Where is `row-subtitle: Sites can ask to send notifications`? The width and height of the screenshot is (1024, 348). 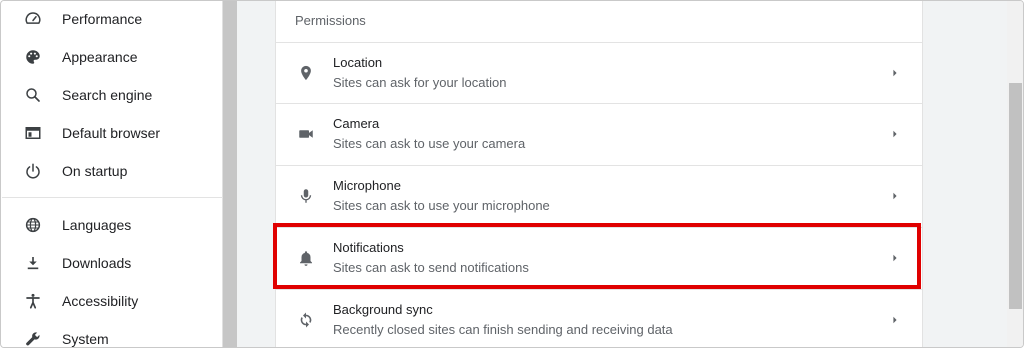
row-subtitle: Sites can ask to send notifications is located at coordinates (431, 267).